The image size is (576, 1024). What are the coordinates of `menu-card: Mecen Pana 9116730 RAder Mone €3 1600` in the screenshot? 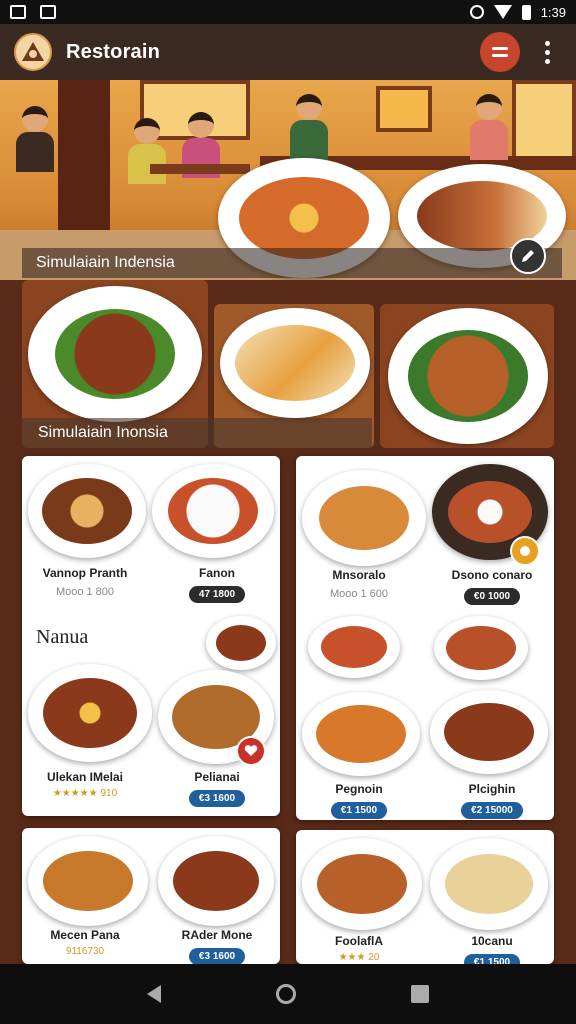 It's located at (151, 896).